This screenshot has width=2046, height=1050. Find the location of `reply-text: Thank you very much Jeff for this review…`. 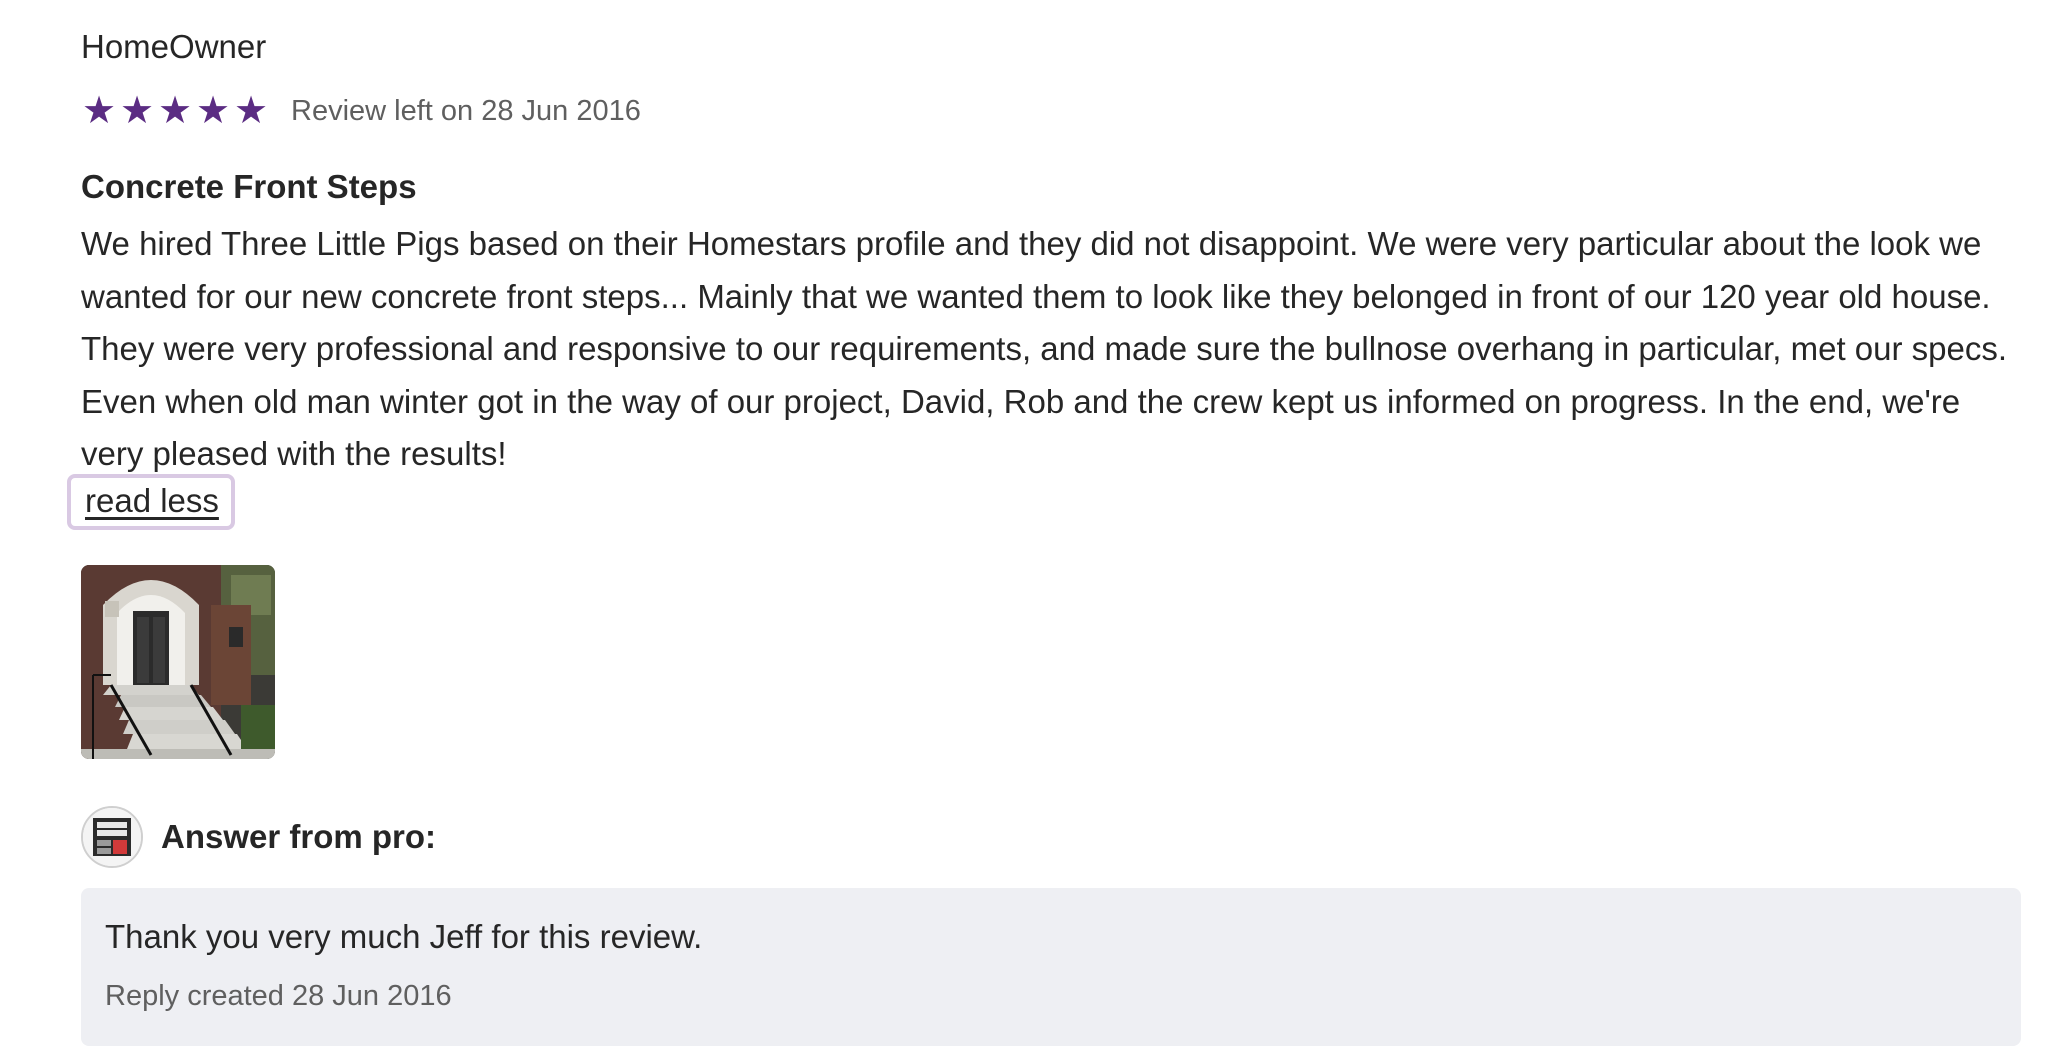

reply-text: Thank you very much Jeff for this review… is located at coordinates (404, 936).